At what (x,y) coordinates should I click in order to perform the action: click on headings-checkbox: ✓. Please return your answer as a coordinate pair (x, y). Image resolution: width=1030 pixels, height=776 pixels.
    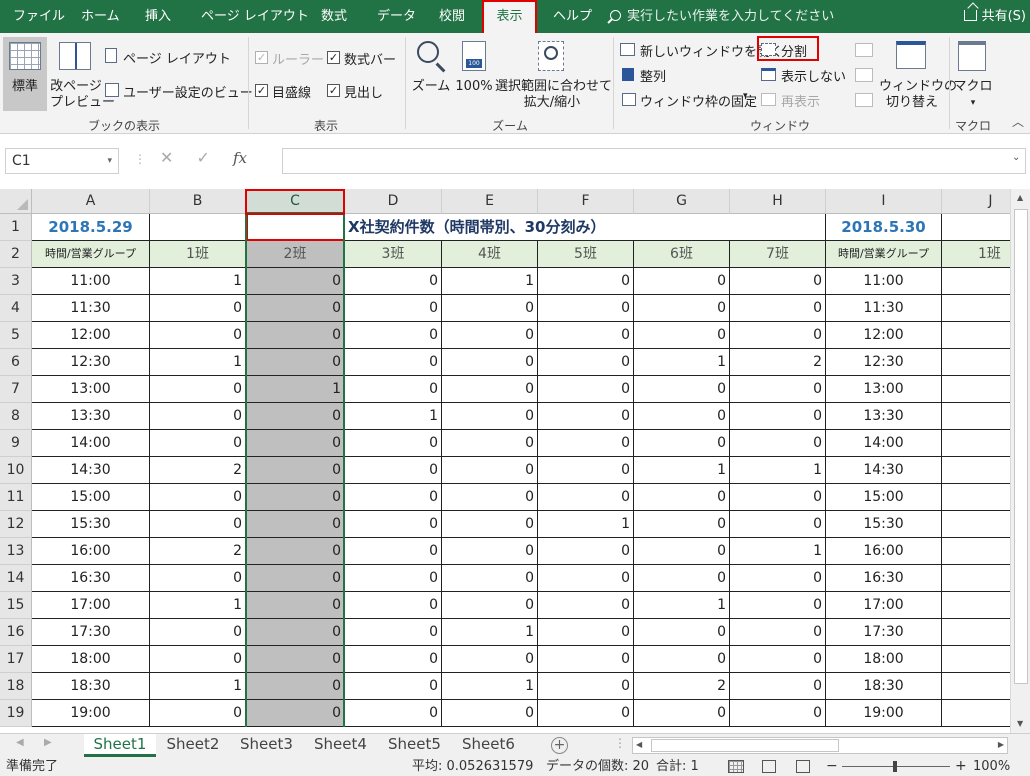
    Looking at the image, I should click on (333, 90).